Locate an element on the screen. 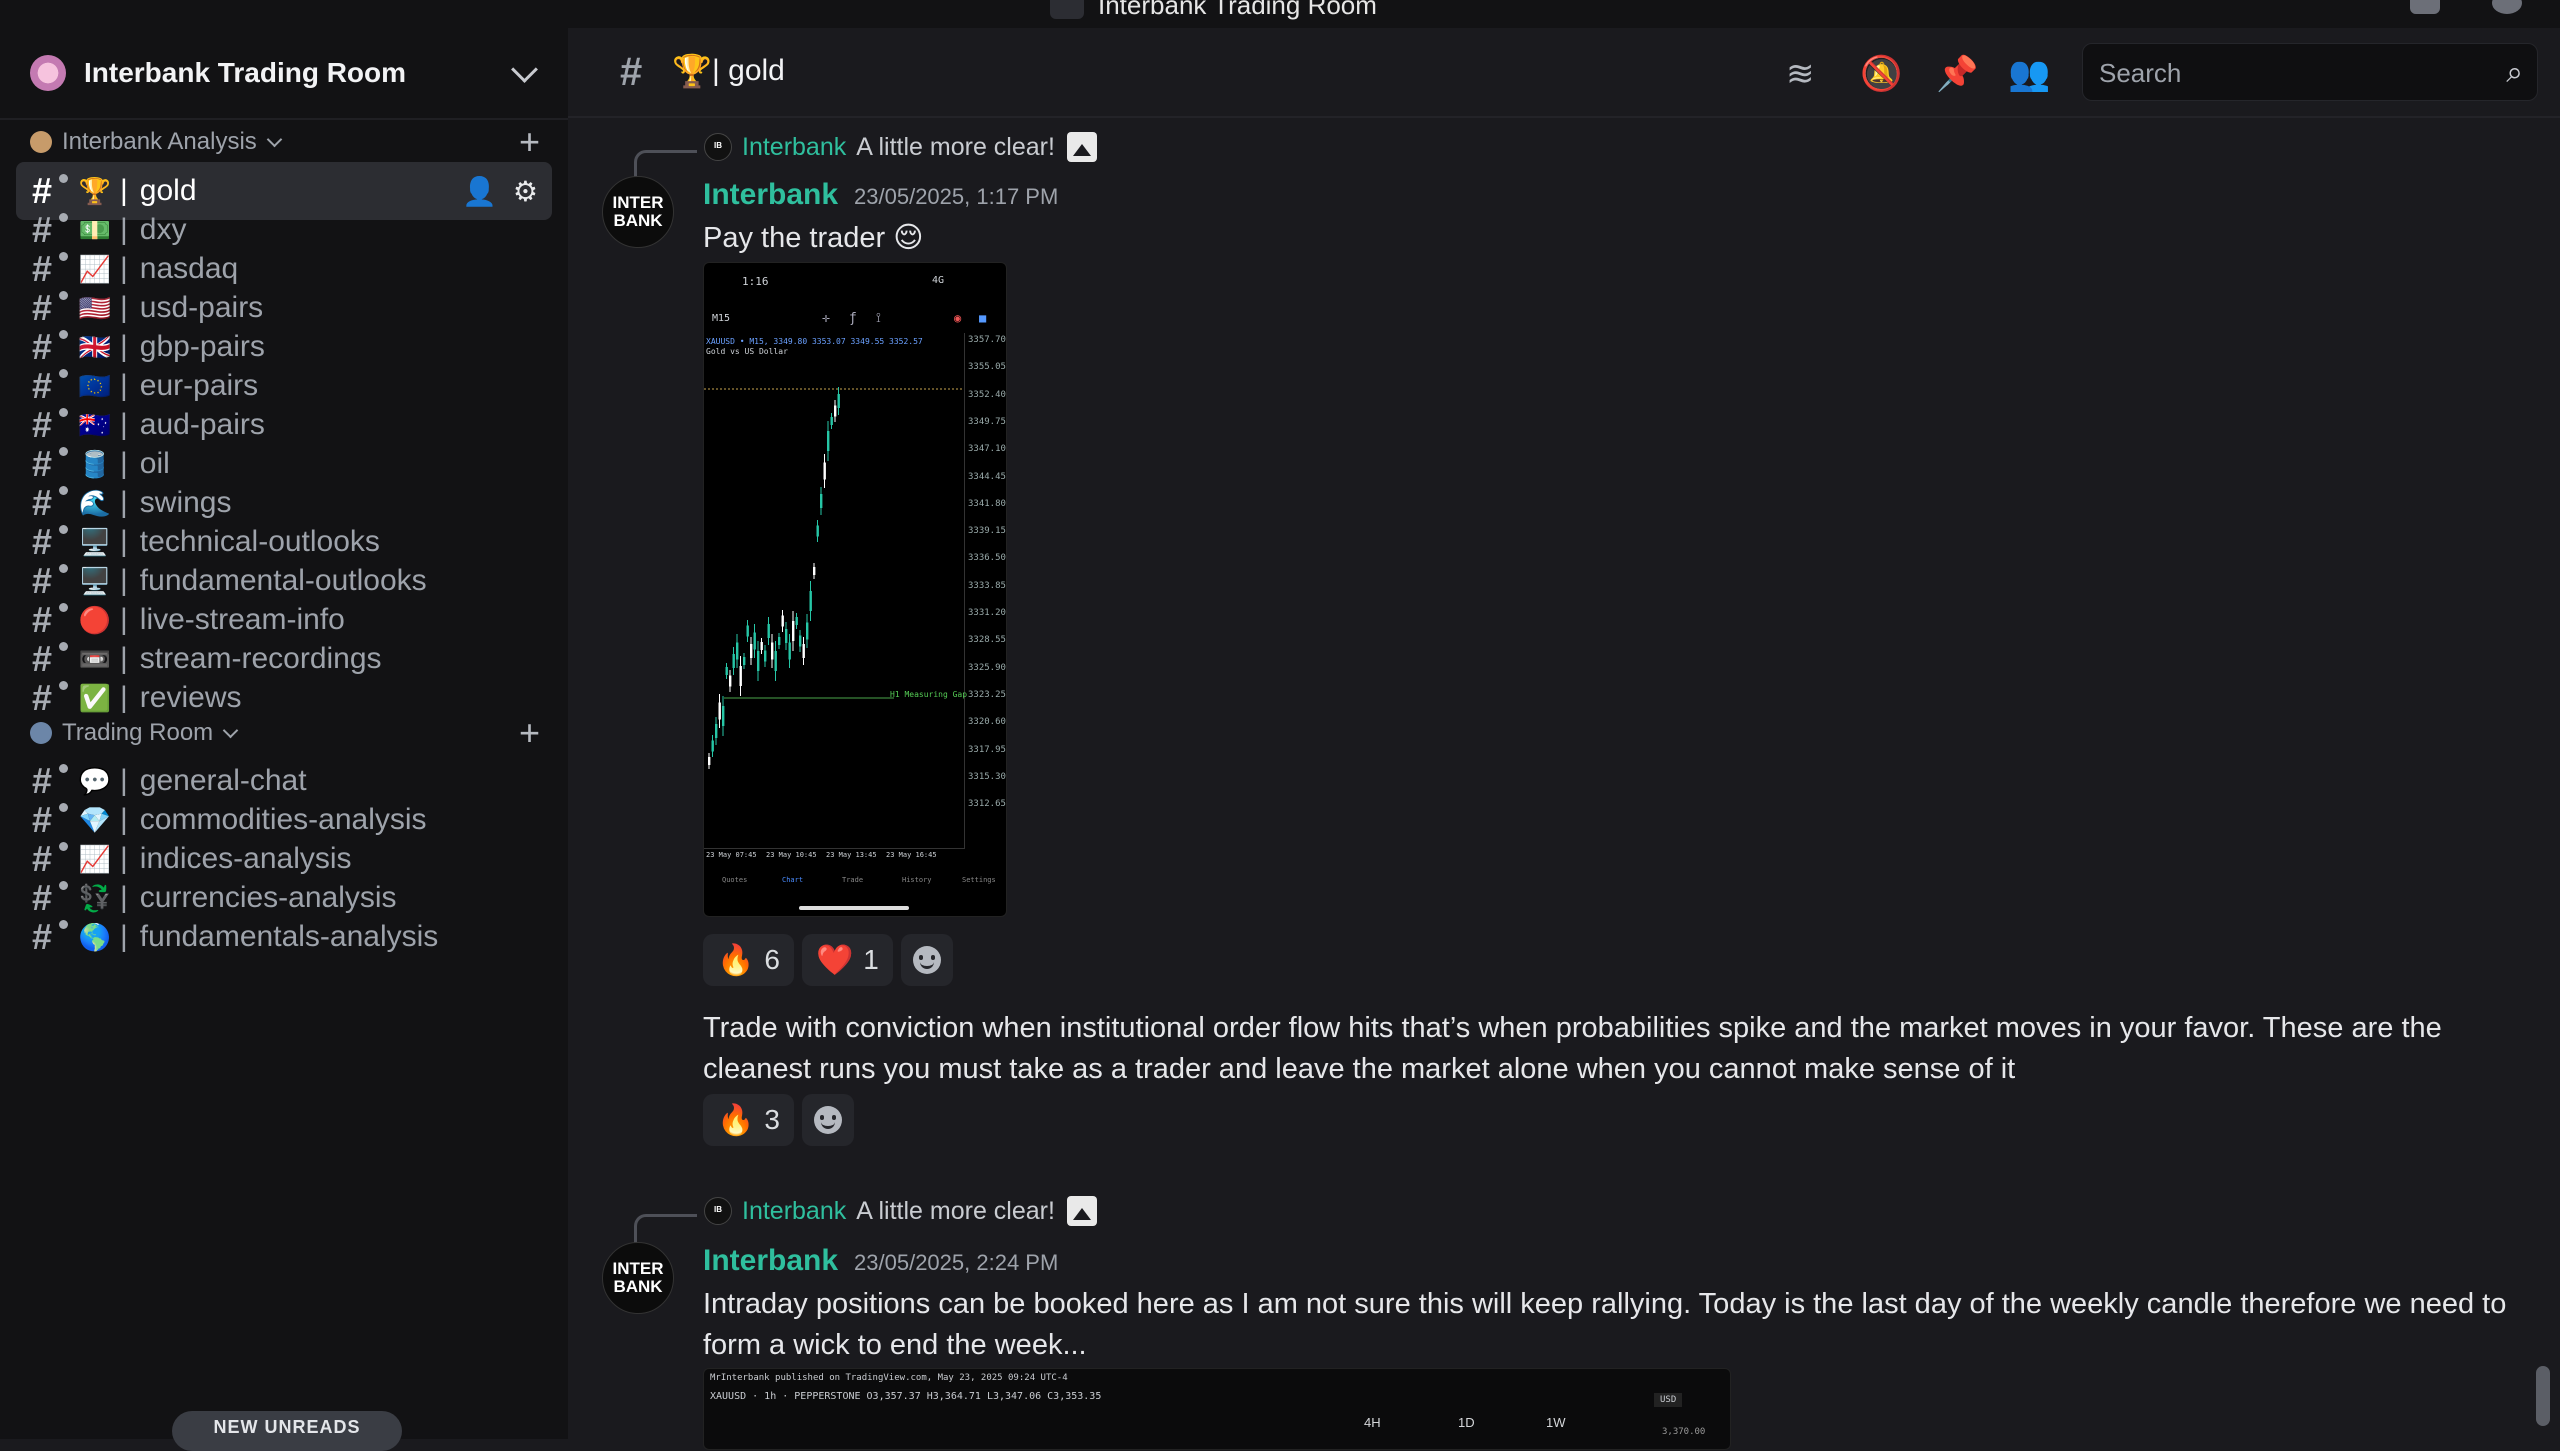 This screenshot has width=2560, height=1451. channel-name: reviews is located at coordinates (190, 697).